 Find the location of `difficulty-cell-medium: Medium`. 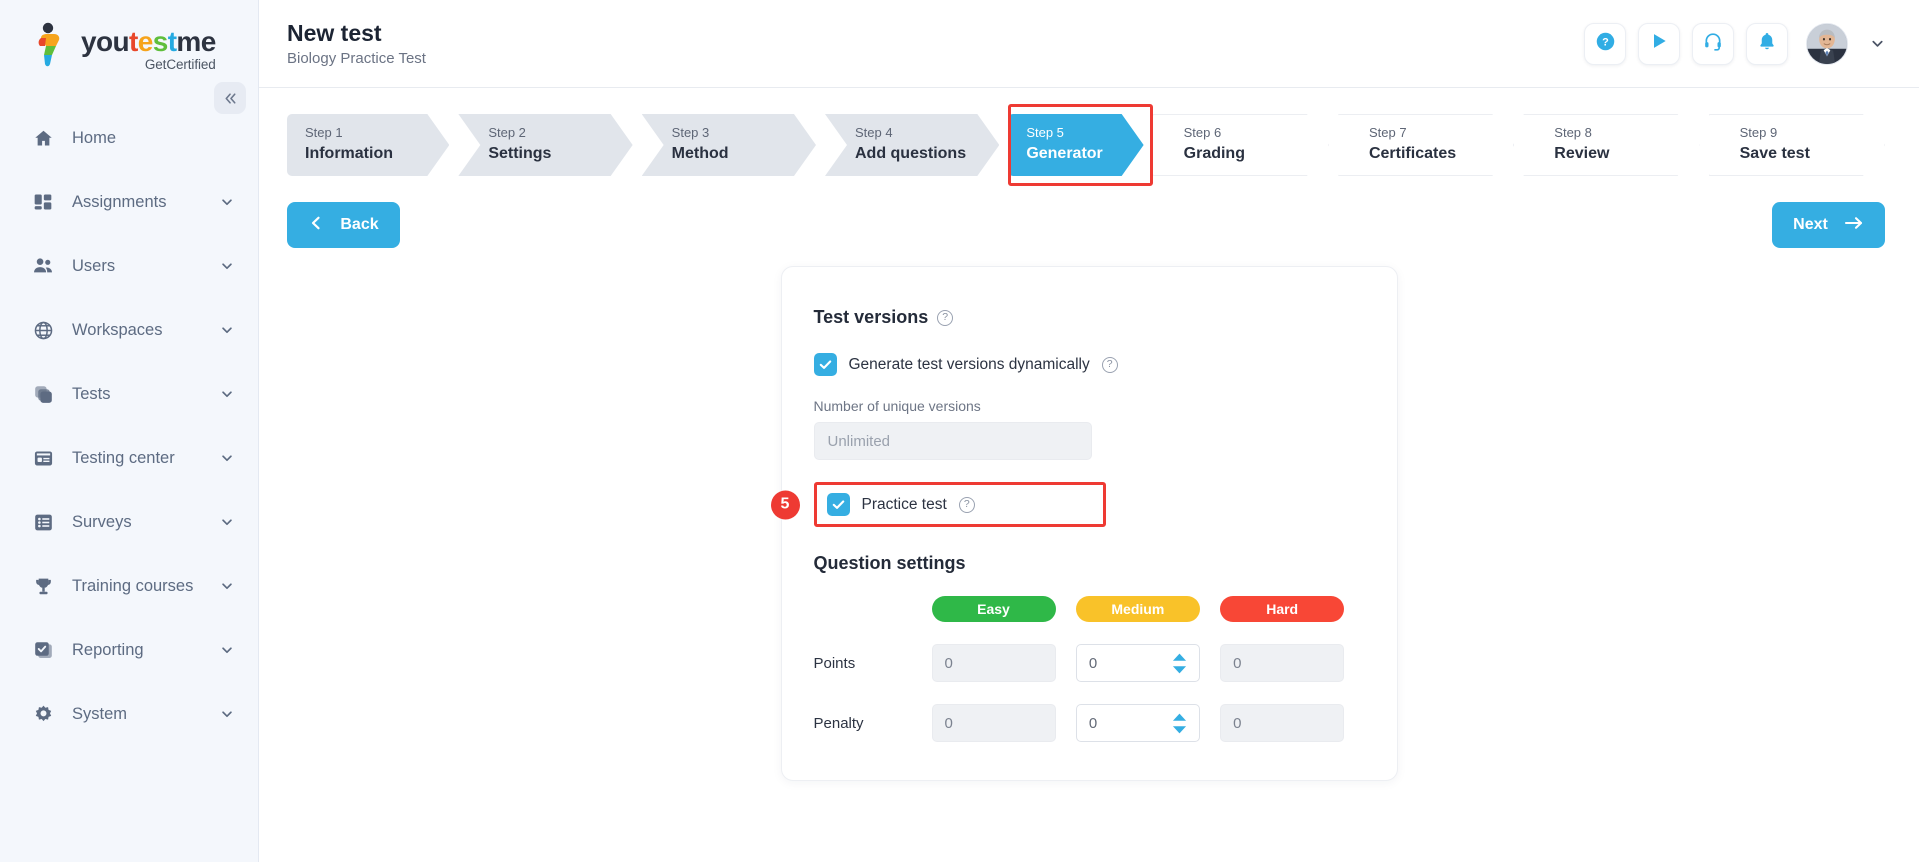

difficulty-cell-medium: Medium is located at coordinates (1147, 609).